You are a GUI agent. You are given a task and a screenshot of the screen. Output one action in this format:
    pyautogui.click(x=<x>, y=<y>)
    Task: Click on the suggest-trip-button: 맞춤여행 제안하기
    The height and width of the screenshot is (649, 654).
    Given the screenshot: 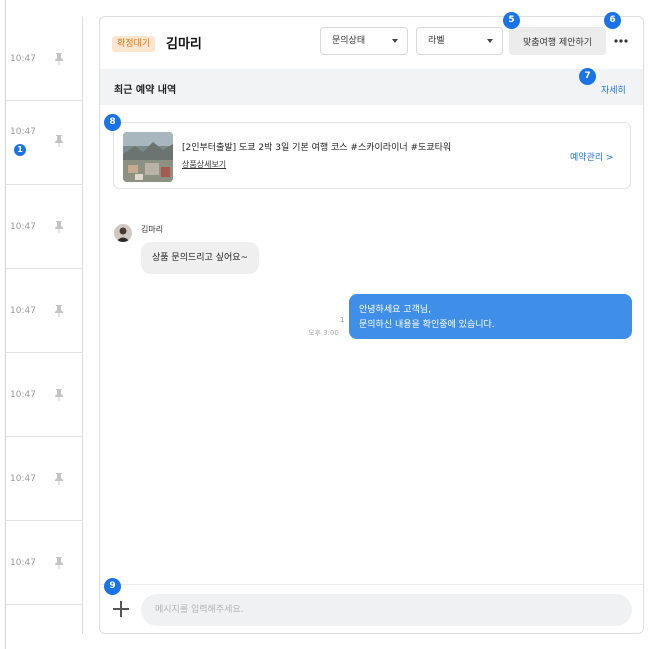 What is the action you would take?
    pyautogui.click(x=557, y=41)
    